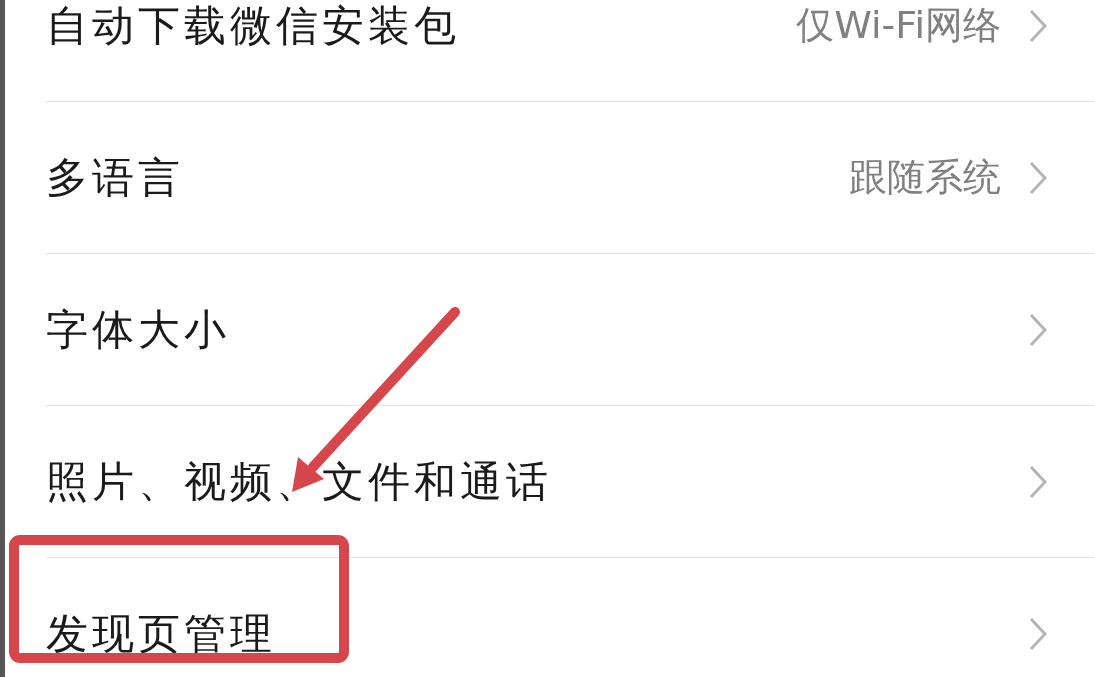  I want to click on row-label: 自动下载微信安装包, so click(253, 26).